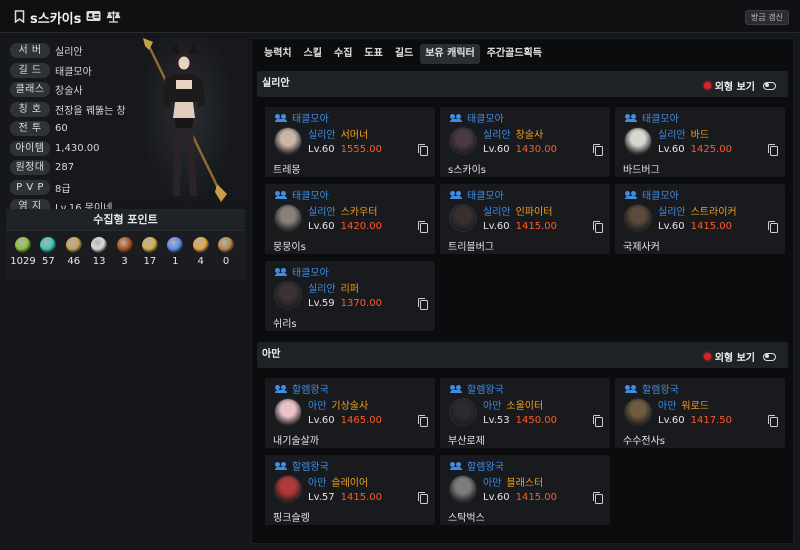 The image size is (800, 550). I want to click on refresh-button: 방금 갱신, so click(767, 17).